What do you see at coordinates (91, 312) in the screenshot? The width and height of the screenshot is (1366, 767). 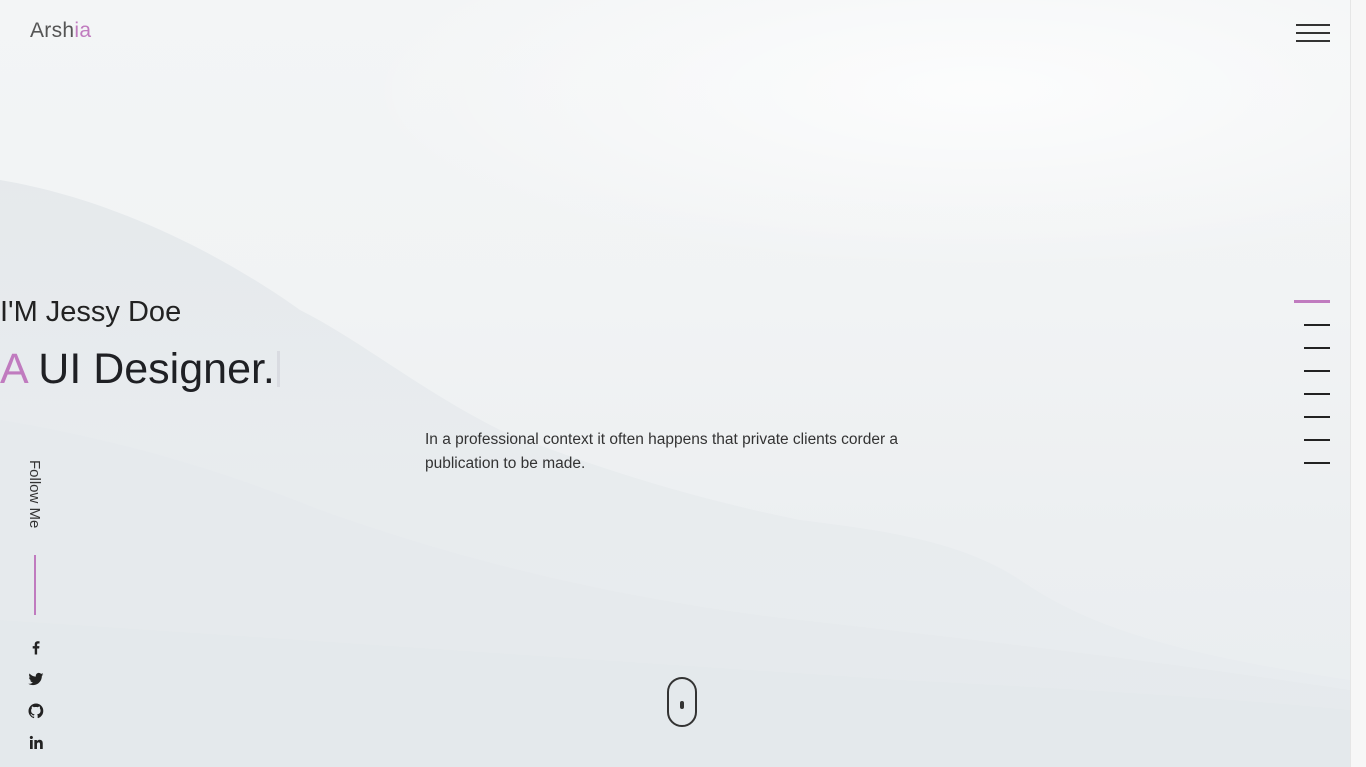 I see `hero-greeting: I'M Jessy Doe` at bounding box center [91, 312].